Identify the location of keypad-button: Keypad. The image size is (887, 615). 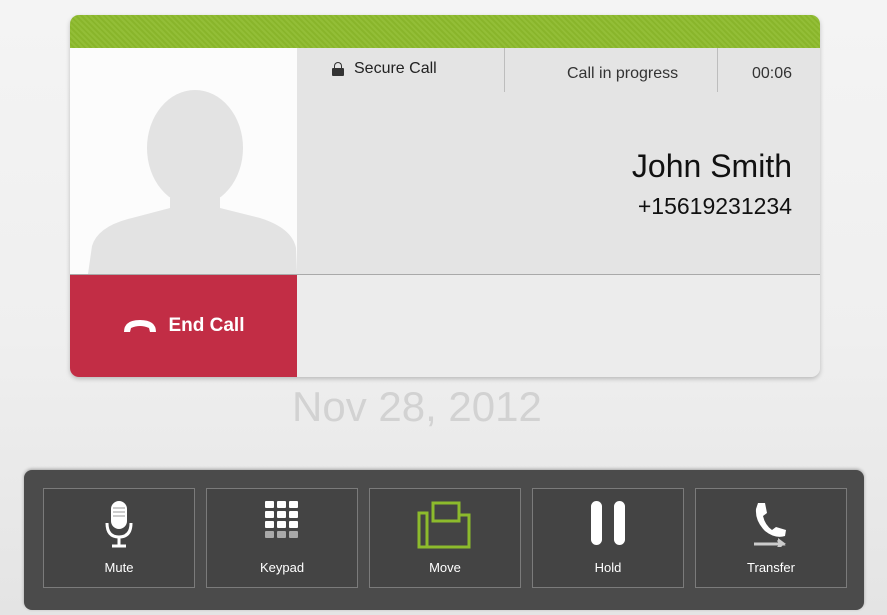
(282, 538).